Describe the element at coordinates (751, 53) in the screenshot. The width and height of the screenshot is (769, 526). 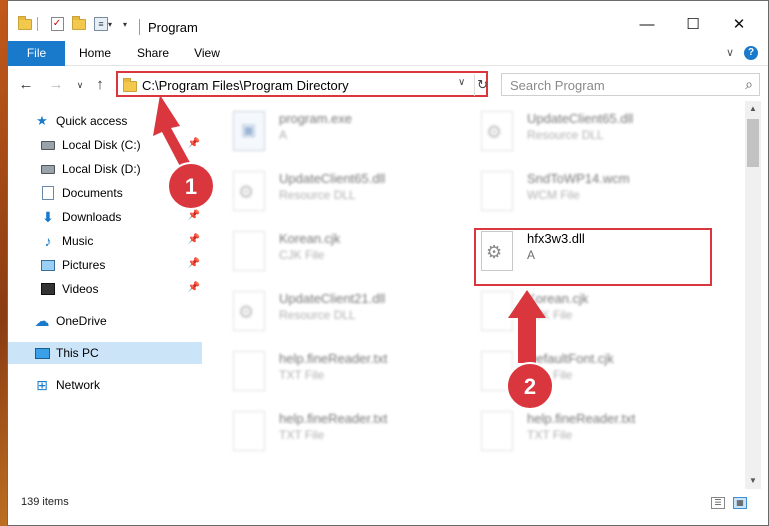
I see `help-icon: ?` at that location.